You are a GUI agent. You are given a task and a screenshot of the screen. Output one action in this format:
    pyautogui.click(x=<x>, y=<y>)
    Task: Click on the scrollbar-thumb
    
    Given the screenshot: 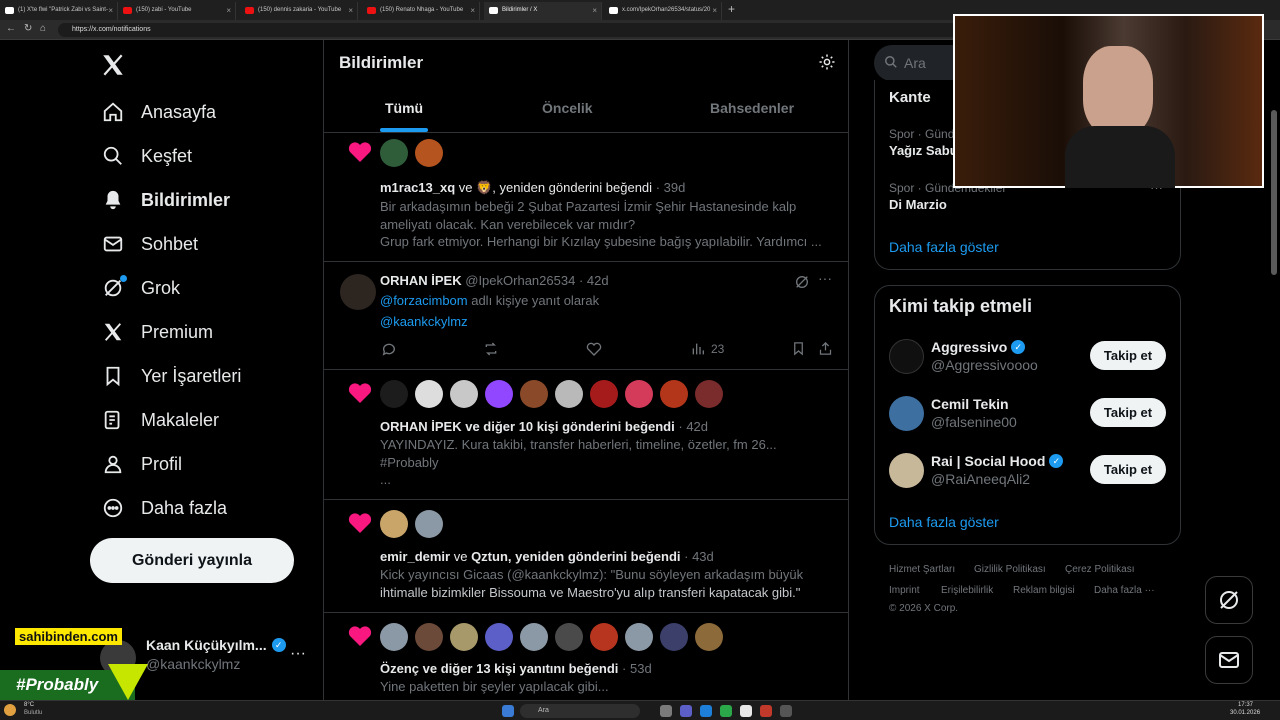 What is the action you would take?
    pyautogui.click(x=1274, y=192)
    